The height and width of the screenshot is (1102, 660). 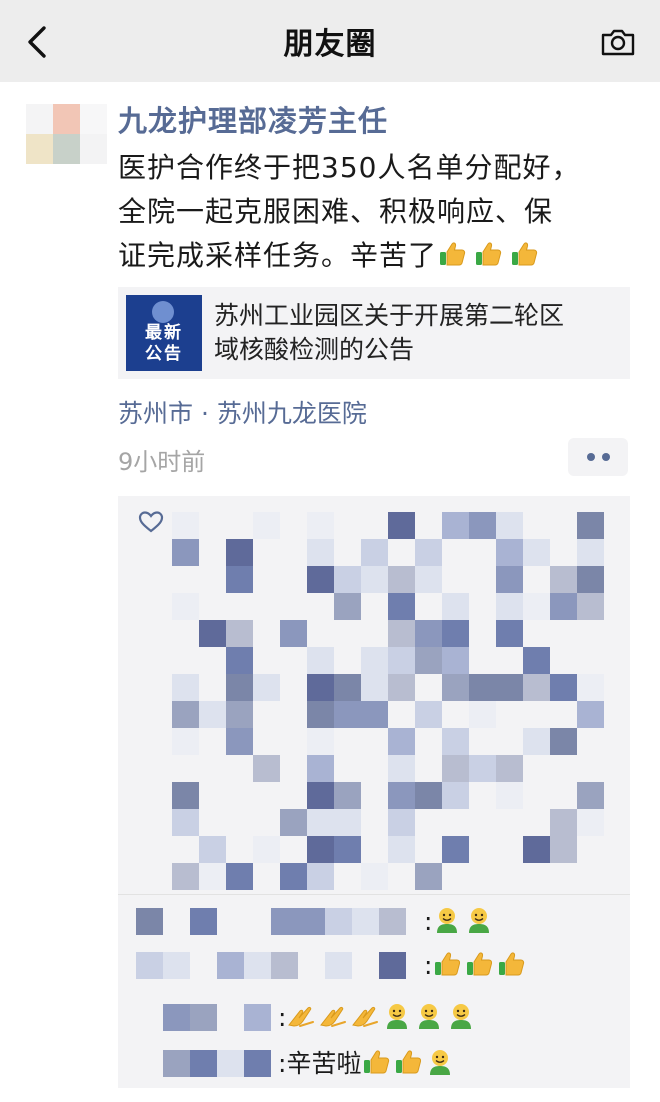 I want to click on heart-icon, so click(x=151, y=522).